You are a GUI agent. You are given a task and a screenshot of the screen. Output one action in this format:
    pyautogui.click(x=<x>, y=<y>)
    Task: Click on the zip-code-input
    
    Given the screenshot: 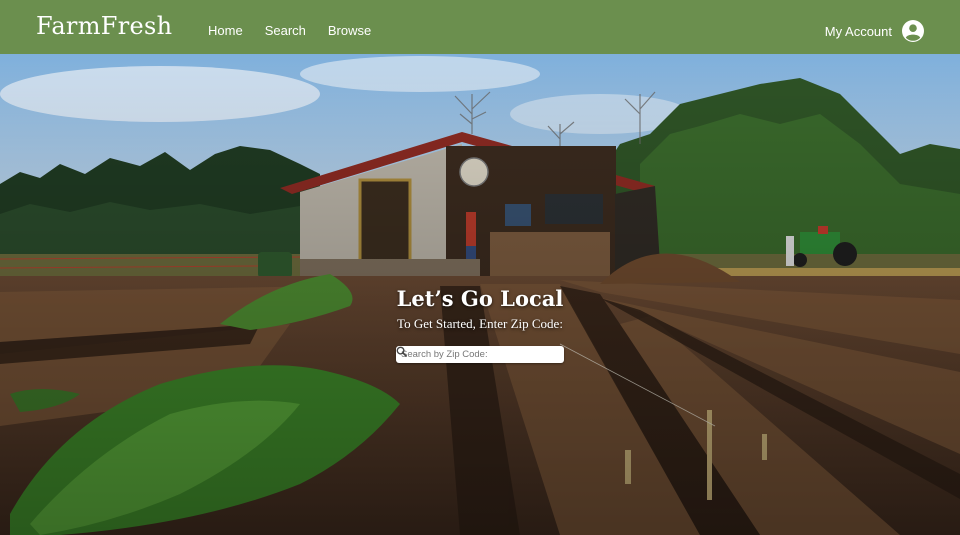 What is the action you would take?
    pyautogui.click(x=471, y=354)
    